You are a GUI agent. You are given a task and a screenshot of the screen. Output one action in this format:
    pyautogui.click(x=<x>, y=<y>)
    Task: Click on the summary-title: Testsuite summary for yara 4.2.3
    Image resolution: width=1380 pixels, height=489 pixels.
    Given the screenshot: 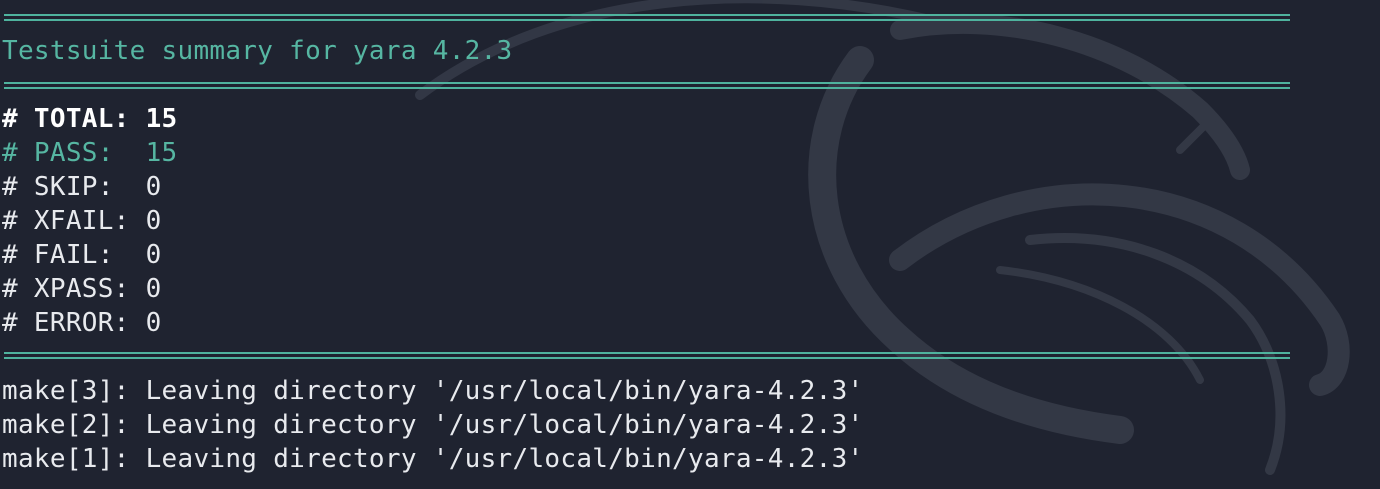 What is the action you would take?
    pyautogui.click(x=257, y=51)
    